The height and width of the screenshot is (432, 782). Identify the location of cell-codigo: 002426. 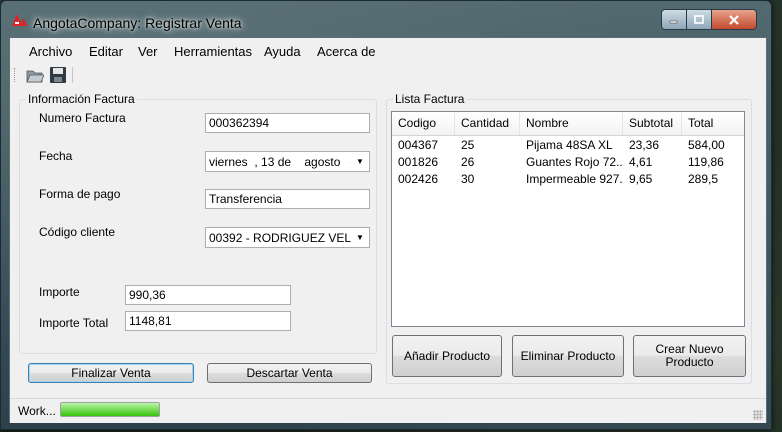
(418, 179).